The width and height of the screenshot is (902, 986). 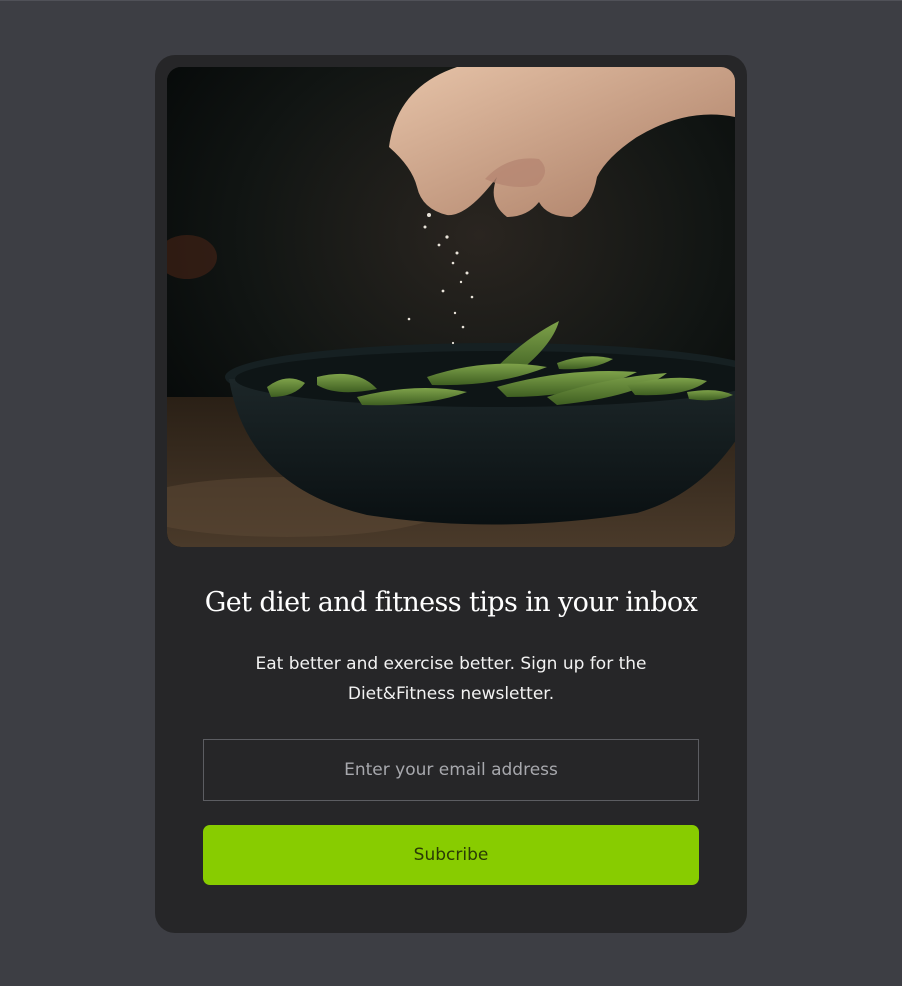 I want to click on email-field, so click(x=451, y=770).